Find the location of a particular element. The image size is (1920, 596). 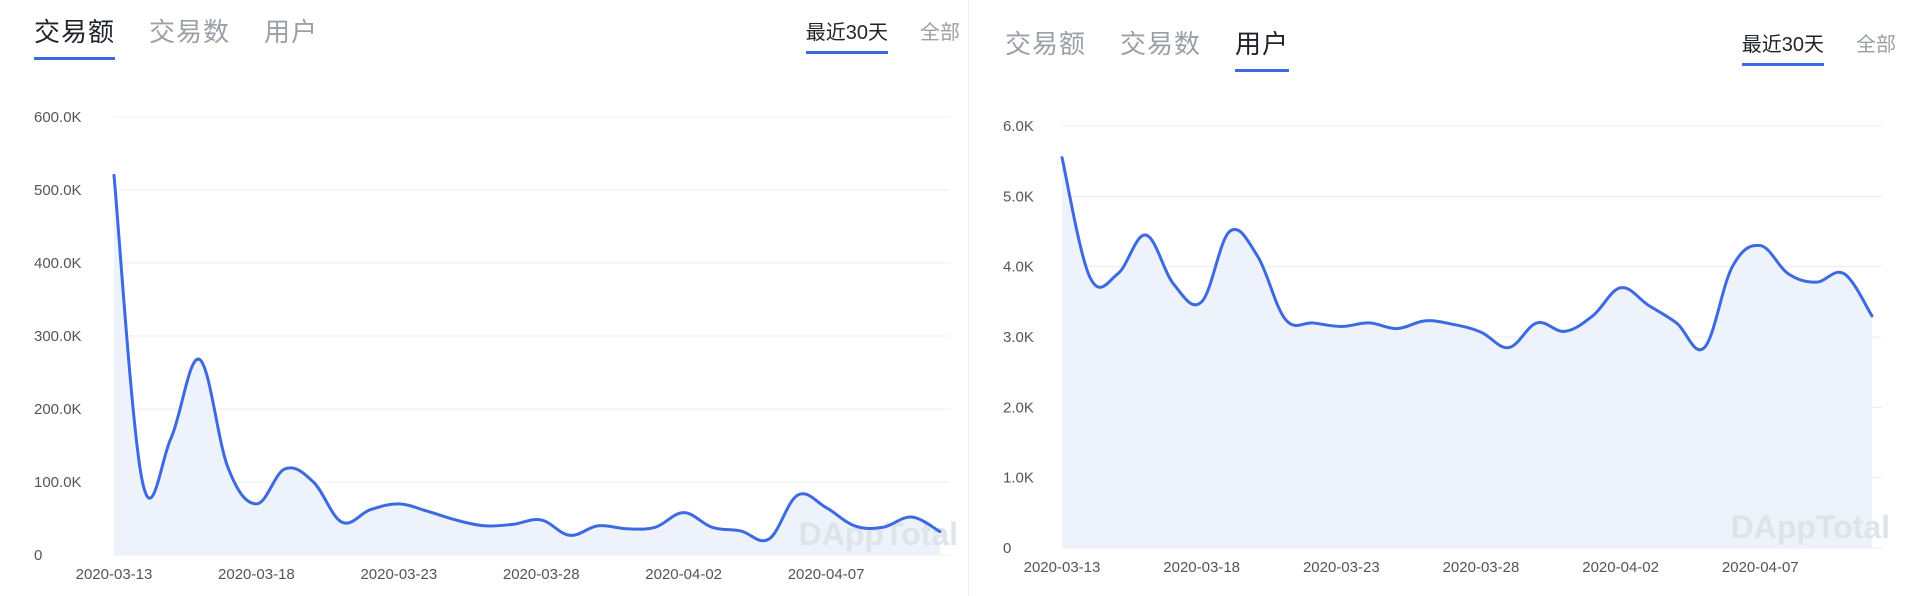

y-tick-label: 3.0K is located at coordinates (1018, 337).